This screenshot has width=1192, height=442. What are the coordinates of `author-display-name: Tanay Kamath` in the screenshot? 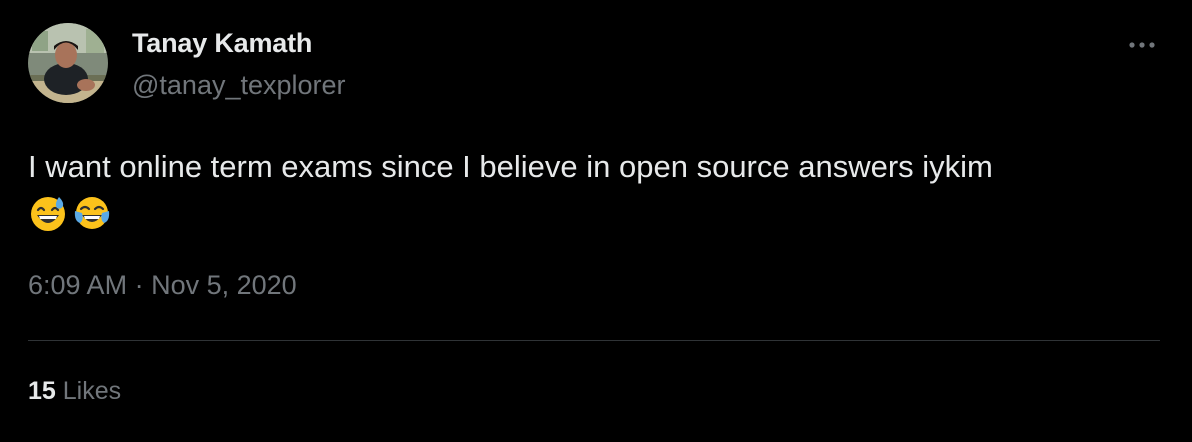 It's located at (222, 43).